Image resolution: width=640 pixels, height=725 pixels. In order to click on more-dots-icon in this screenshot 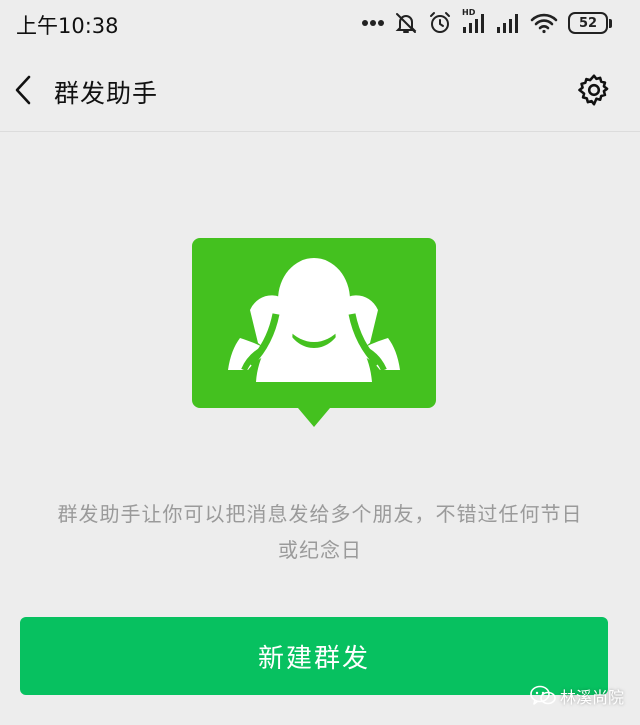, I will do `click(373, 23)`.